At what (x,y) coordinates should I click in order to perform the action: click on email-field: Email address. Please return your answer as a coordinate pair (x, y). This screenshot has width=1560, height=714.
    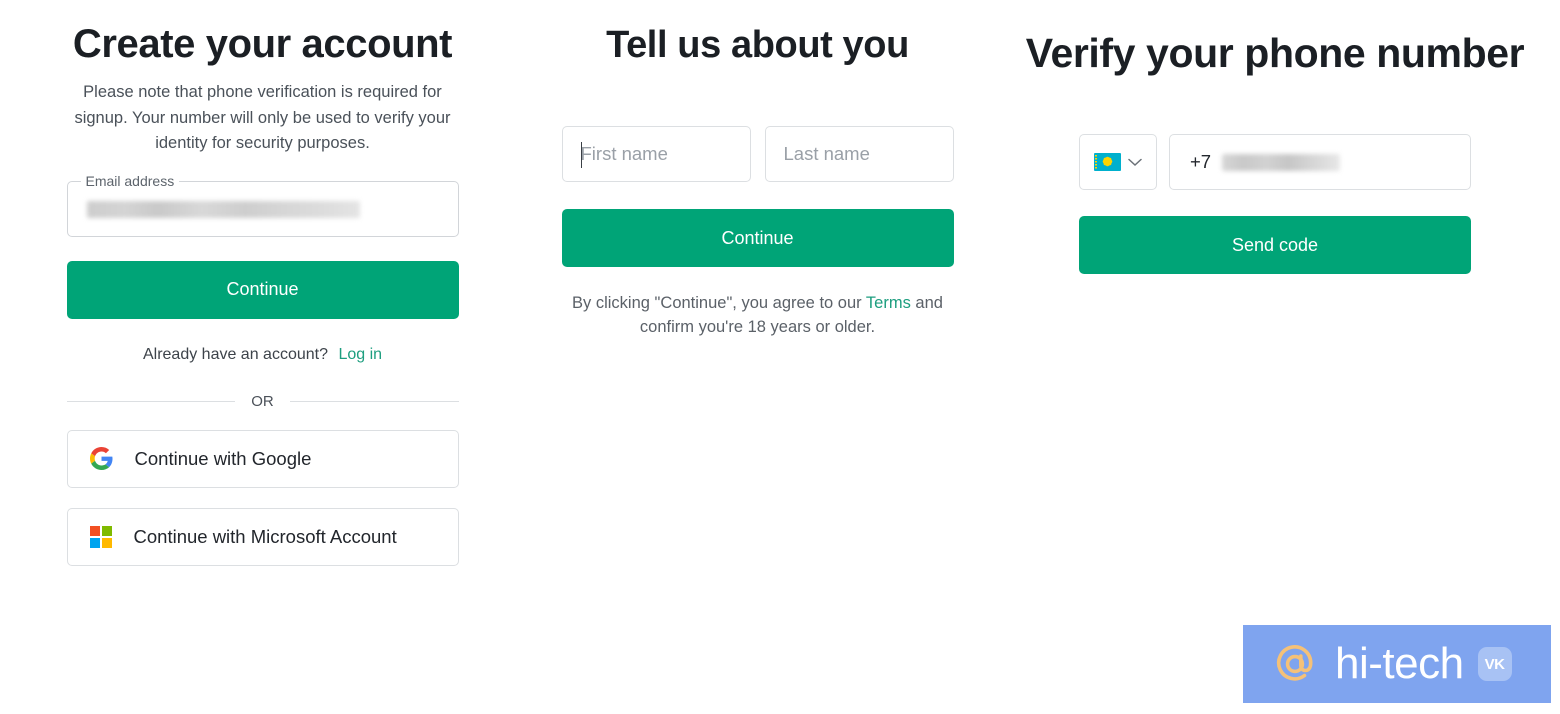
    Looking at the image, I should click on (262, 204).